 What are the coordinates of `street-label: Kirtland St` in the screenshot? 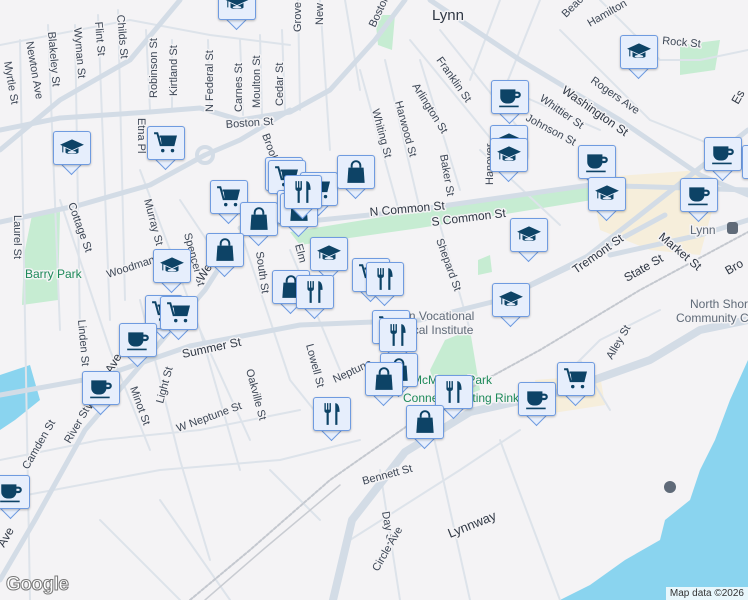 It's located at (174, 70).